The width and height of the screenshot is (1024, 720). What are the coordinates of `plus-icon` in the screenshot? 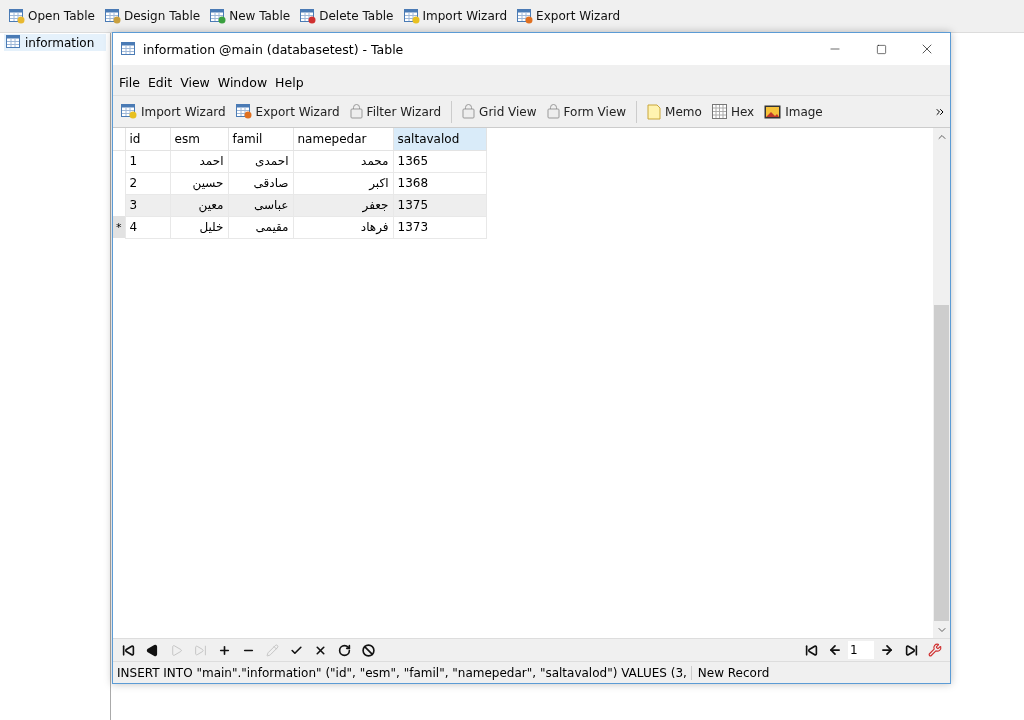 It's located at (224, 650).